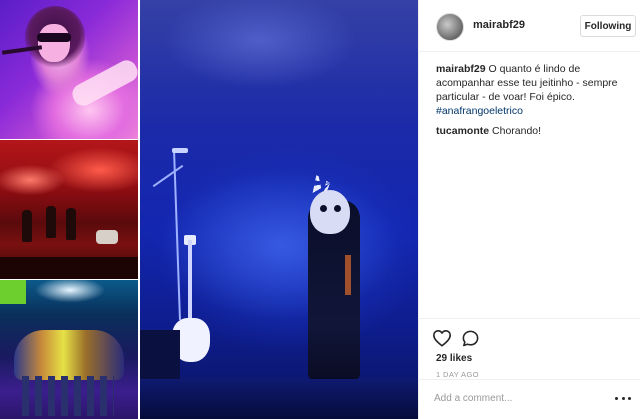 This screenshot has height=419, width=640. I want to click on post-actions: 29 likes 1 DAY AGO, so click(529, 366).